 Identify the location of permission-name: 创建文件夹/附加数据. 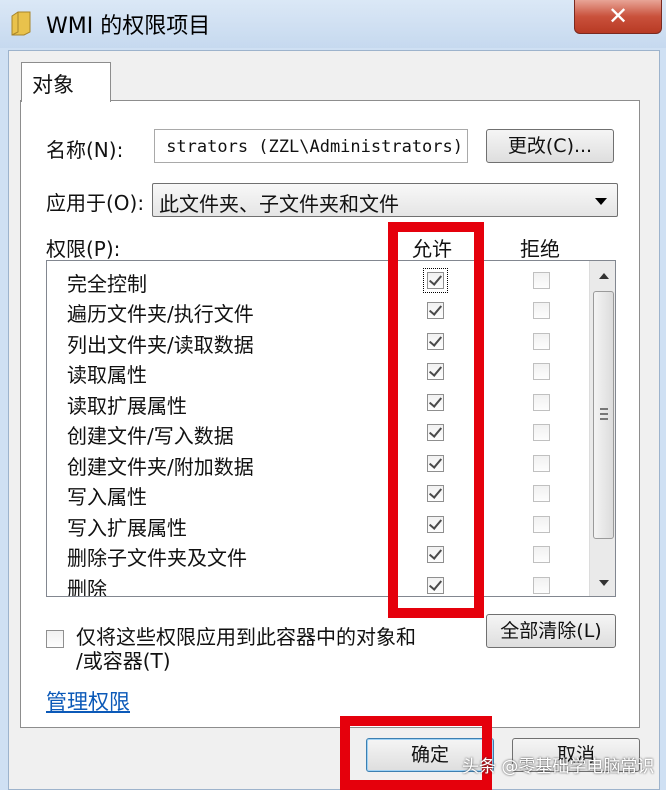
(160, 467).